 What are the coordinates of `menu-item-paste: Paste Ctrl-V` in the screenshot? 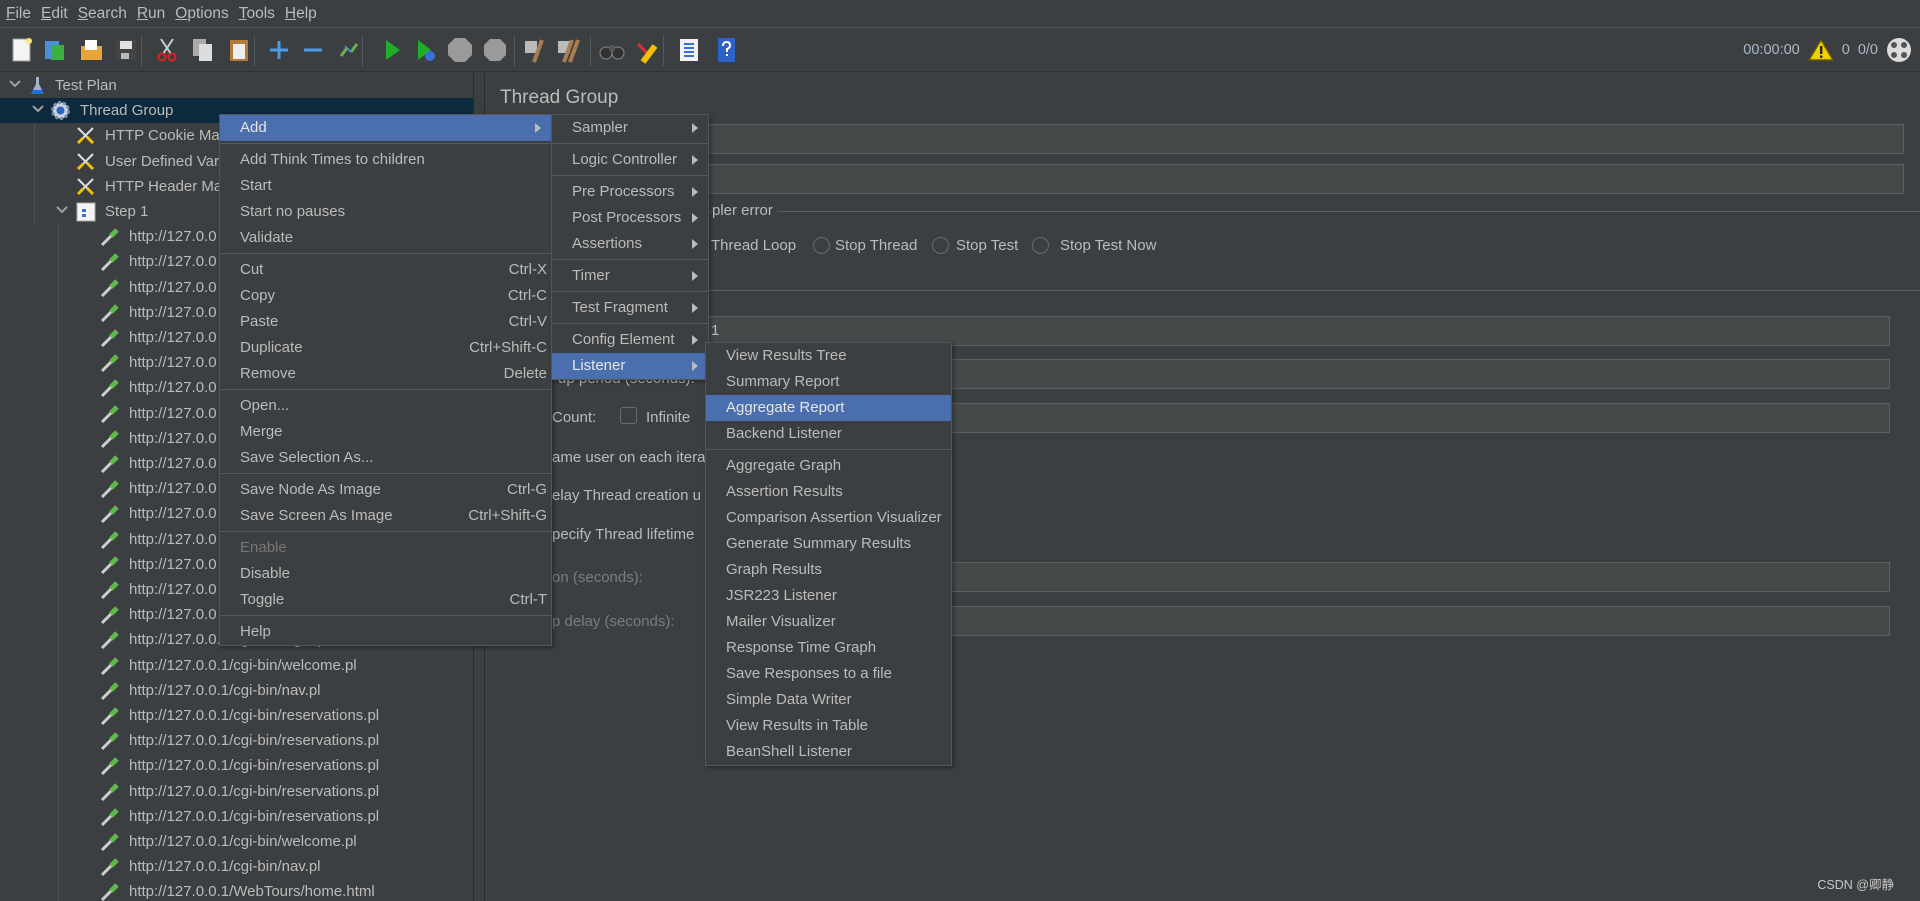 It's located at (385, 322).